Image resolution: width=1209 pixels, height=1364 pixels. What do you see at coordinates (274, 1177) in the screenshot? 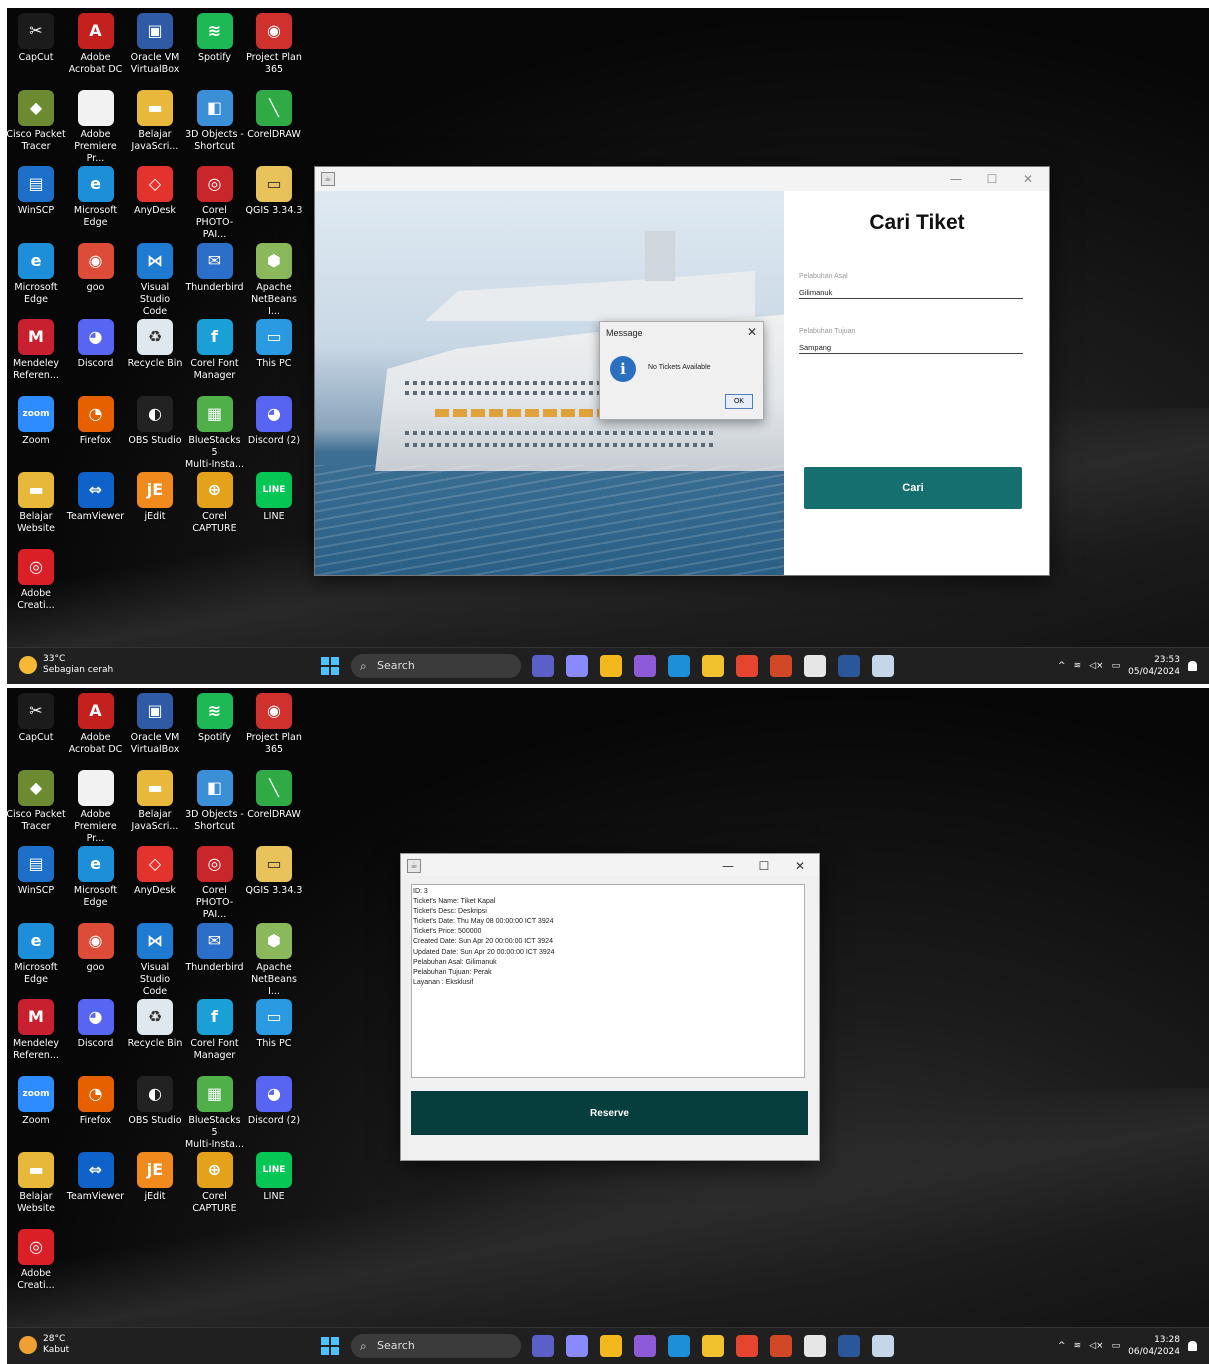
I see `desktop-icon: LINE LINE` at bounding box center [274, 1177].